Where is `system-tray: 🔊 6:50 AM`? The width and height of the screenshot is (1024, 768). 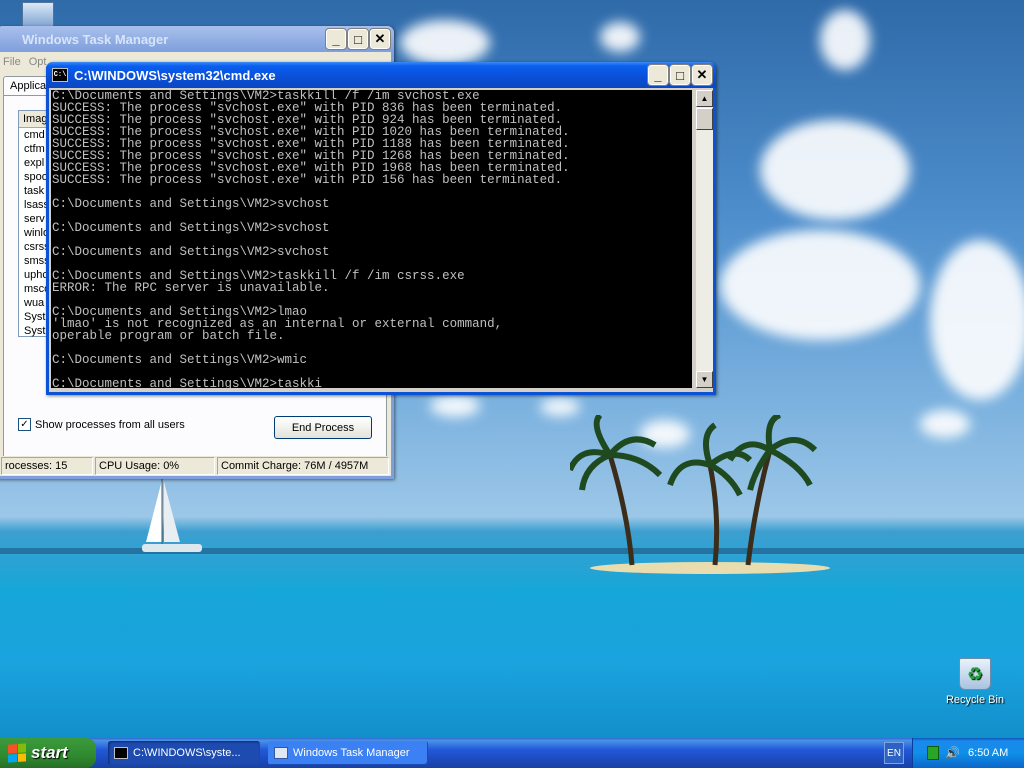 system-tray: 🔊 6:50 AM is located at coordinates (968, 753).